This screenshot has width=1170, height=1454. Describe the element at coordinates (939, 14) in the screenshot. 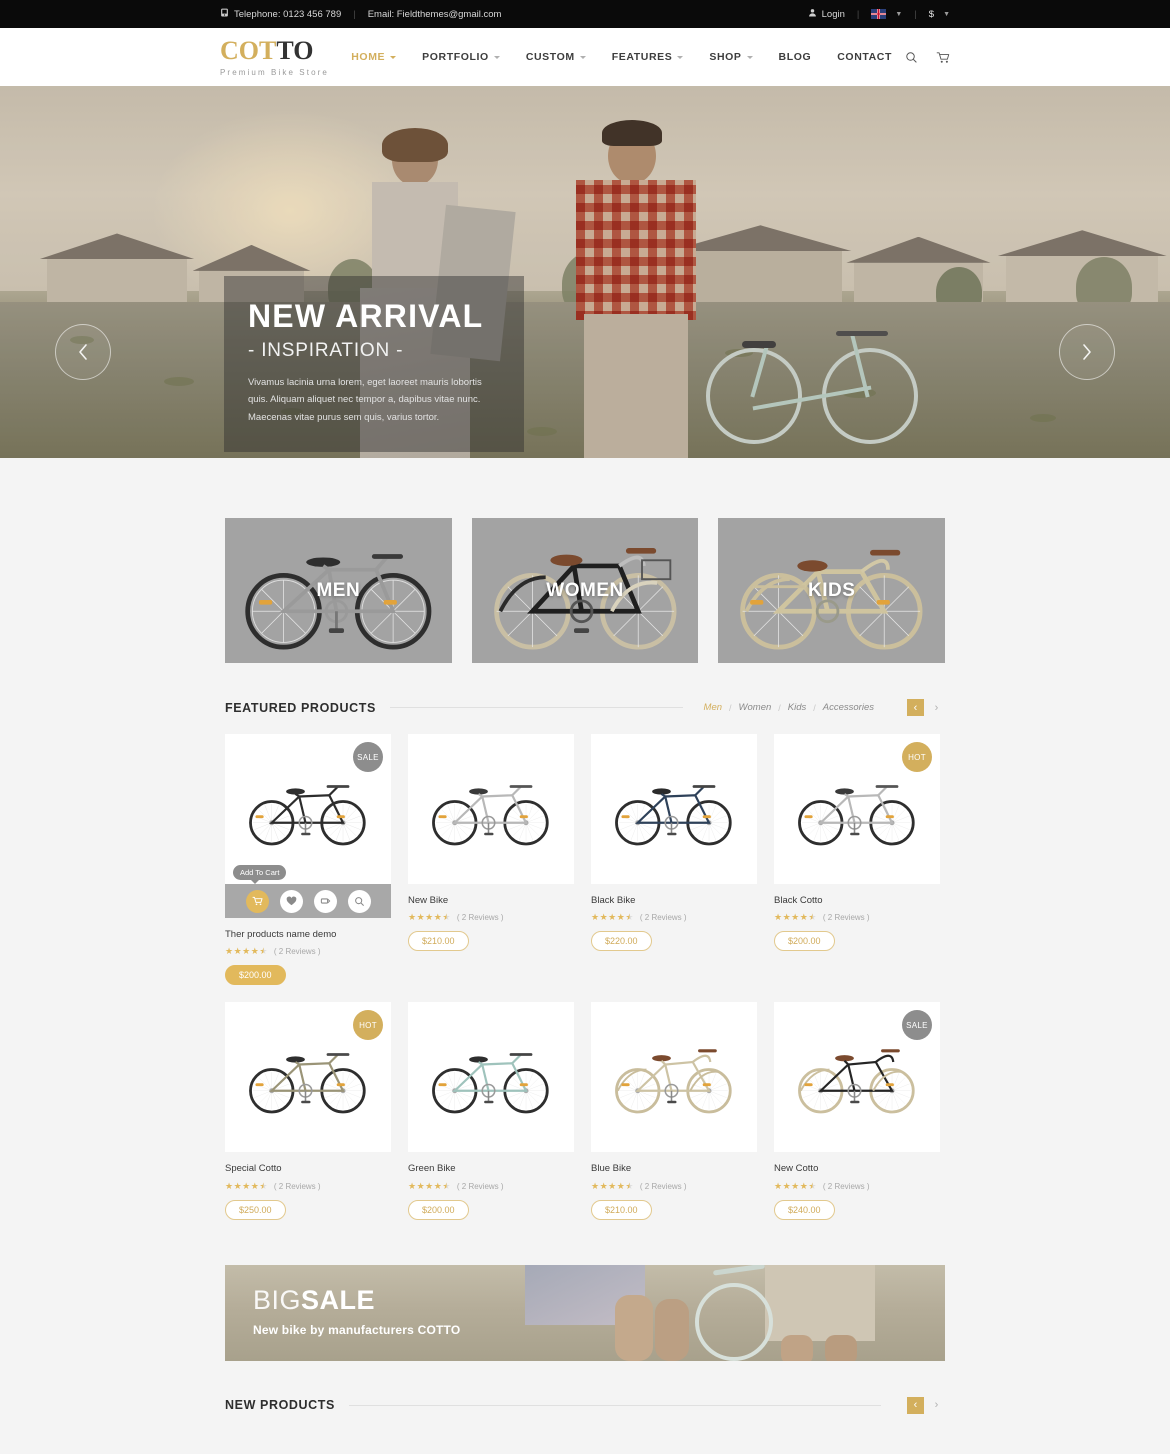

I see `currency-selector: $ ▼` at that location.